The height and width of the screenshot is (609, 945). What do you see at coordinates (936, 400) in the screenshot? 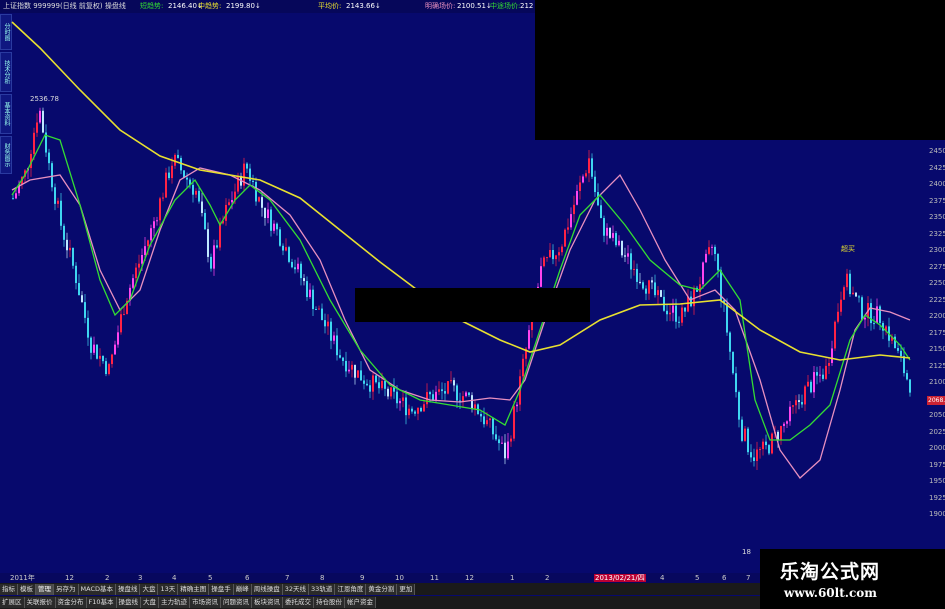
I see `current-price-tag: 2068.6` at bounding box center [936, 400].